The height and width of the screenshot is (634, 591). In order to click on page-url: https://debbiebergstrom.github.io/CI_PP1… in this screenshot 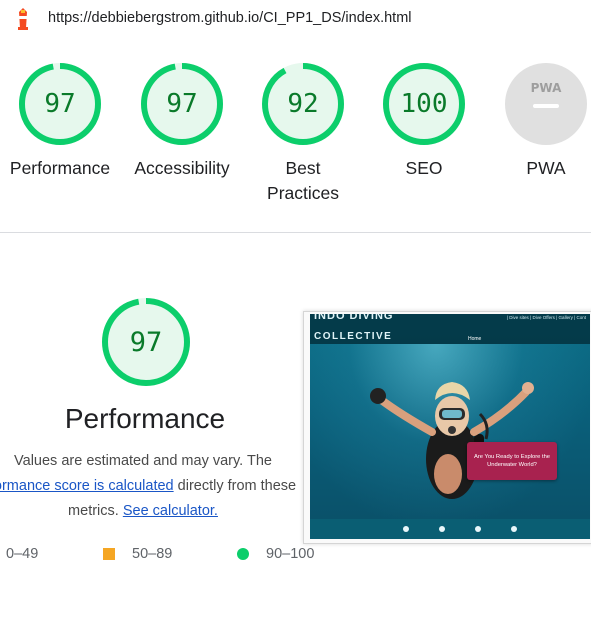, I will do `click(230, 18)`.